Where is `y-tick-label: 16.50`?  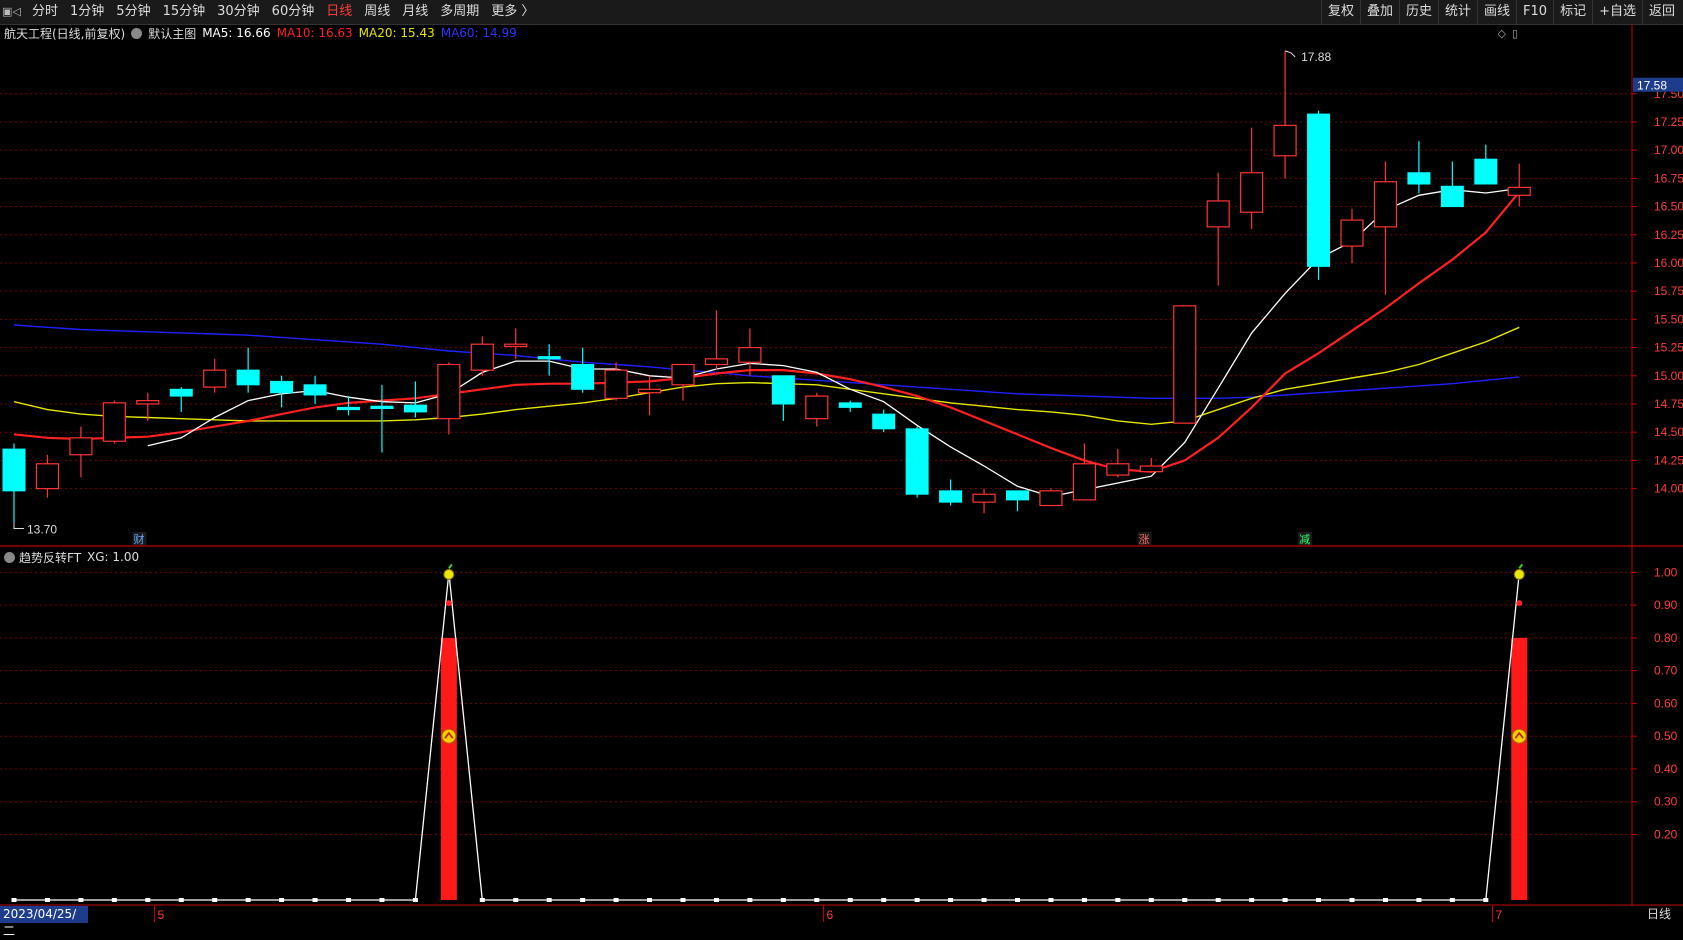 y-tick-label: 16.50 is located at coordinates (1668, 207).